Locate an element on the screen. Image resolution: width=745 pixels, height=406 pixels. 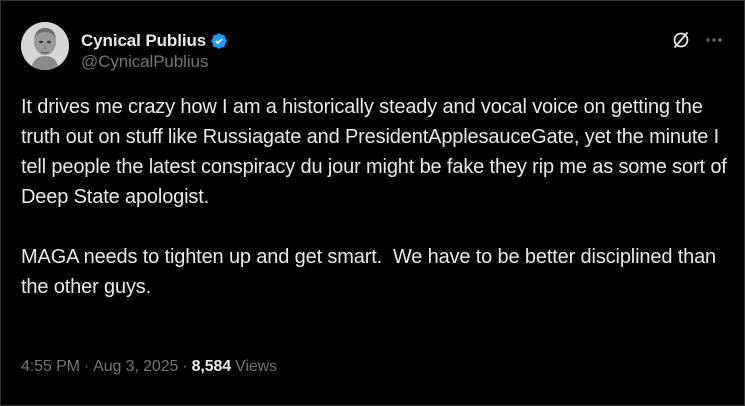
views-label: Views is located at coordinates (256, 366).